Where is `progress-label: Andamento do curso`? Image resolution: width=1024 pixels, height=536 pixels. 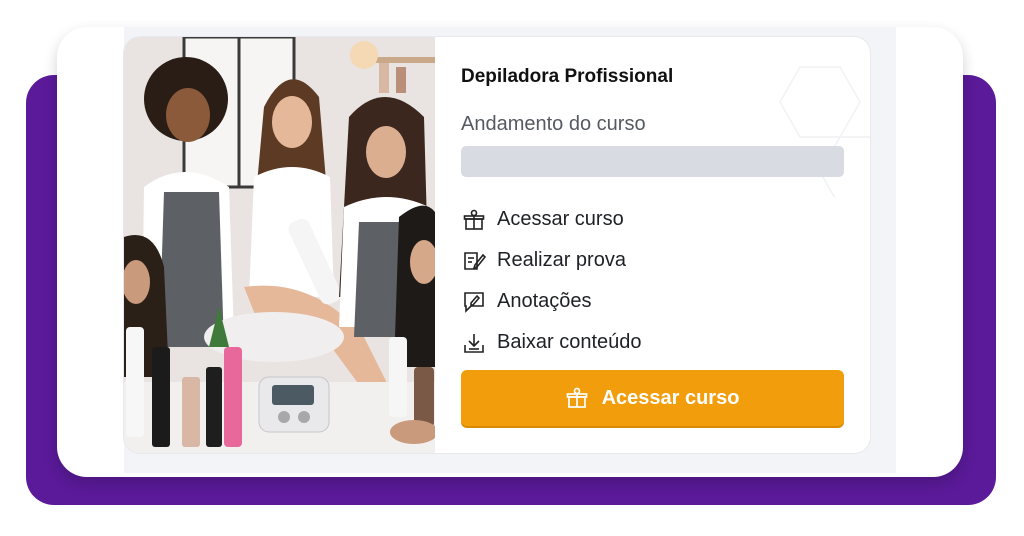
progress-label: Andamento do curso is located at coordinates (553, 124).